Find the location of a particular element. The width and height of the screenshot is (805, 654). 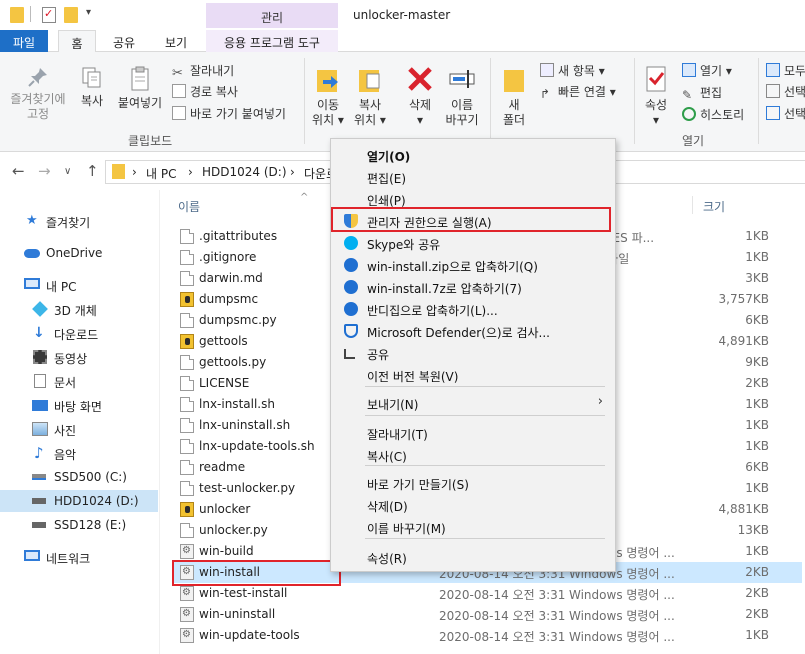

bandizip-icon is located at coordinates (351, 309).